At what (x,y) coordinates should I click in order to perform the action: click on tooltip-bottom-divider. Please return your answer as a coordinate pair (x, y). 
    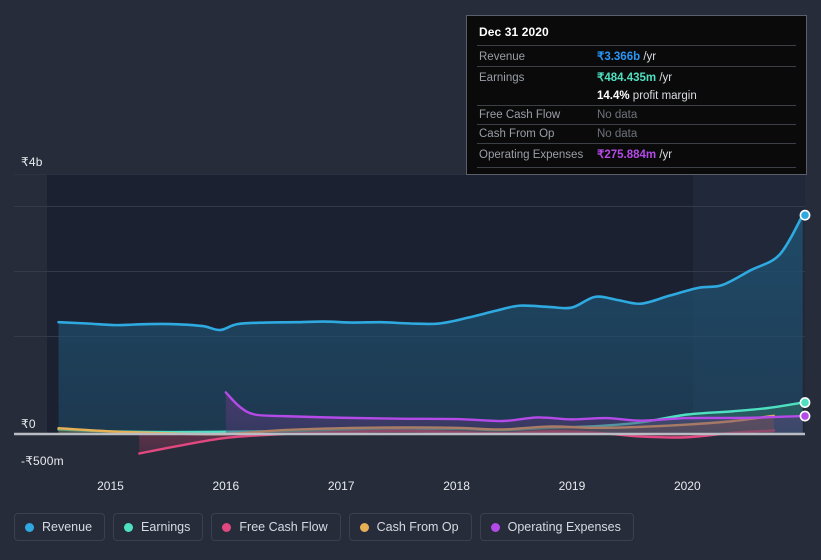
    Looking at the image, I should click on (636, 167).